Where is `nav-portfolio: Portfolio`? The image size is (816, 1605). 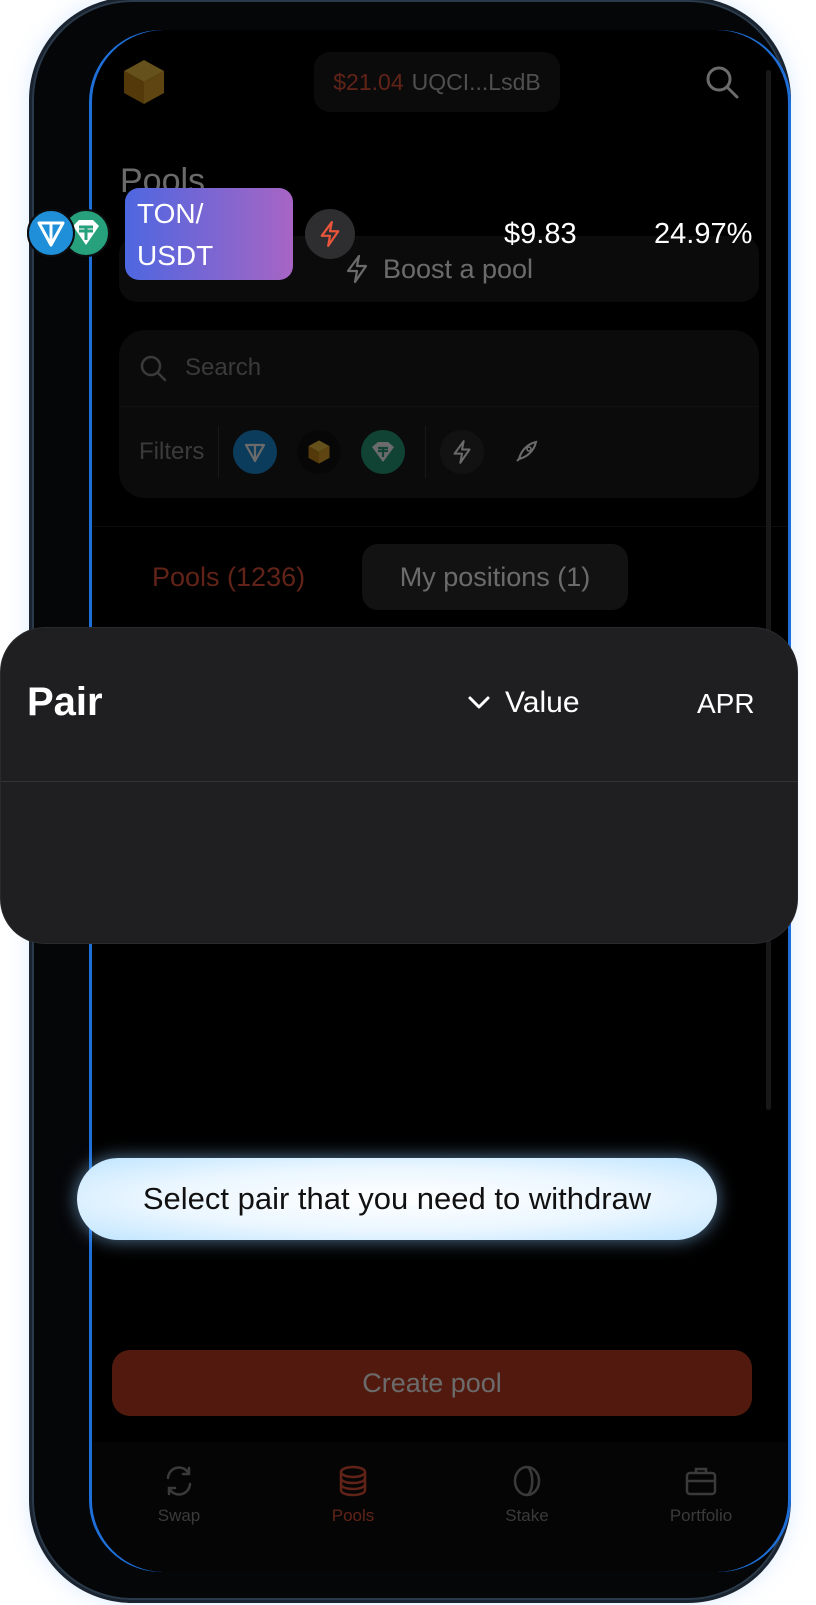 nav-portfolio: Portfolio is located at coordinates (701, 1507).